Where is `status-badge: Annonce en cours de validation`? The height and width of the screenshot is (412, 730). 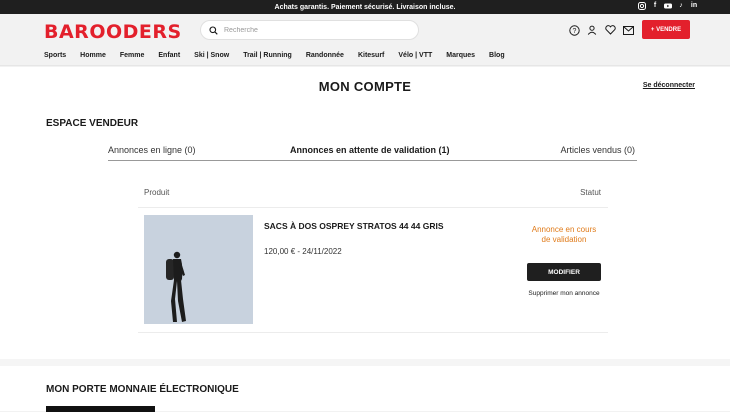
status-badge: Annonce en cours de validation is located at coordinates (564, 234).